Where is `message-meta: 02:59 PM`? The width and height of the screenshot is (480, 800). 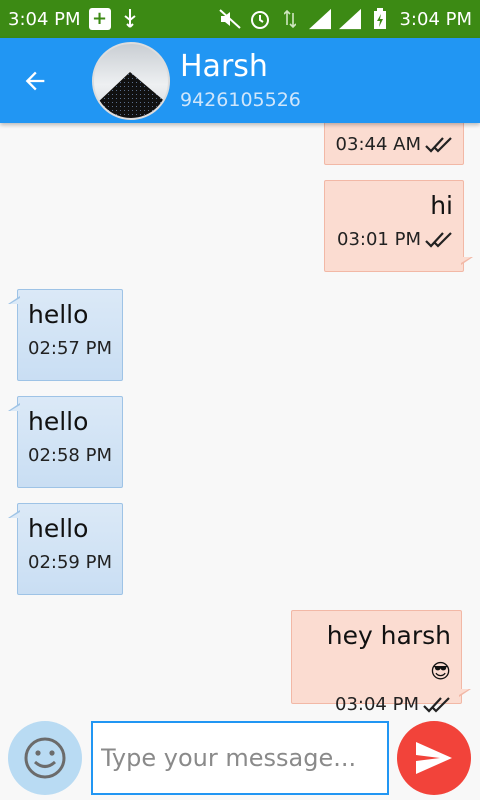
message-meta: 02:59 PM is located at coordinates (70, 563).